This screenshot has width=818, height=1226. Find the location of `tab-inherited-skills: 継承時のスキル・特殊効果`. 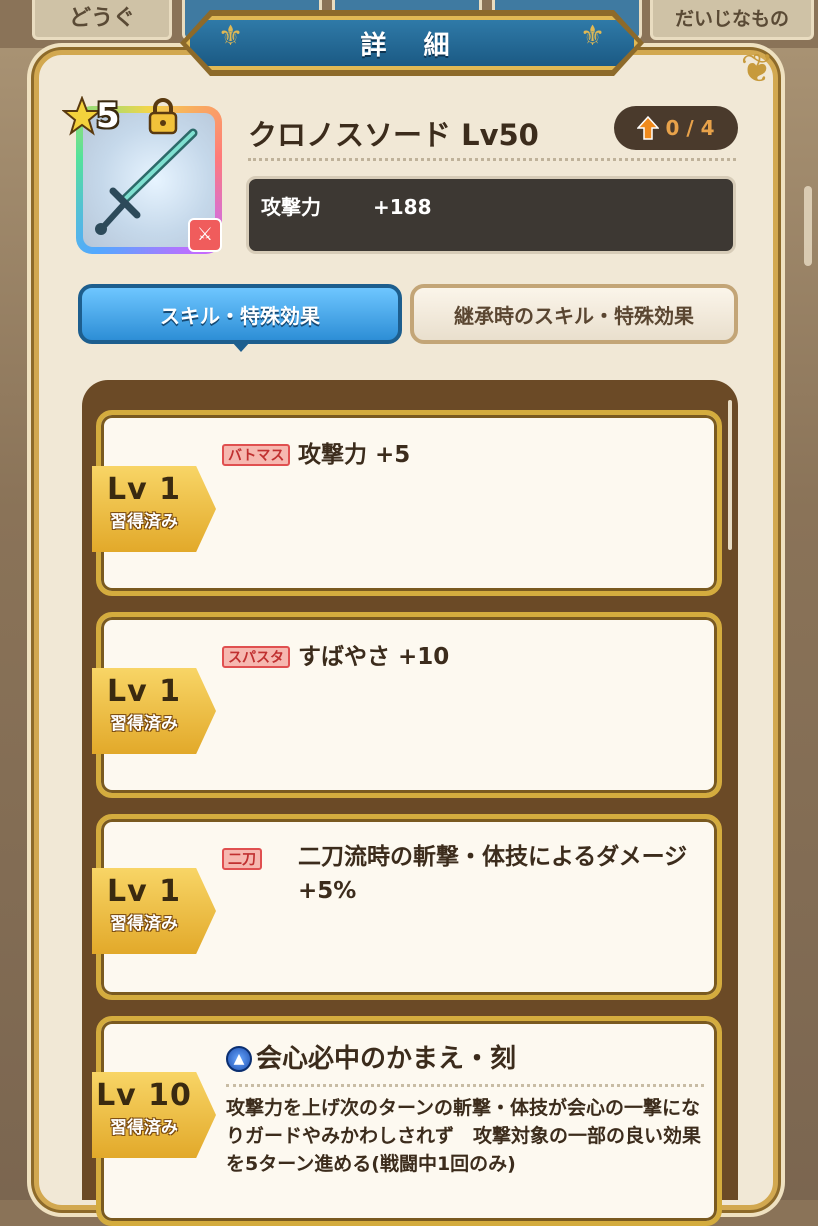

tab-inherited-skills: 継承時のスキル・特殊効果 is located at coordinates (574, 314).